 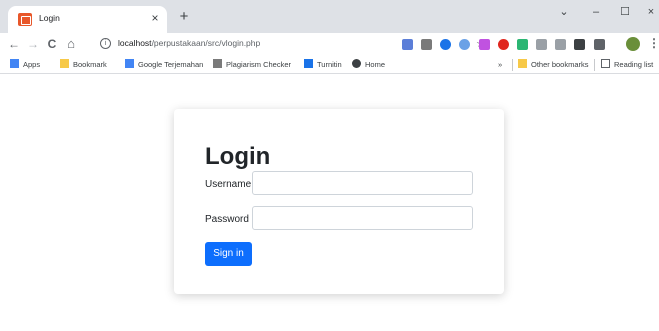 I want to click on close-window-button: ×, so click(x=651, y=12).